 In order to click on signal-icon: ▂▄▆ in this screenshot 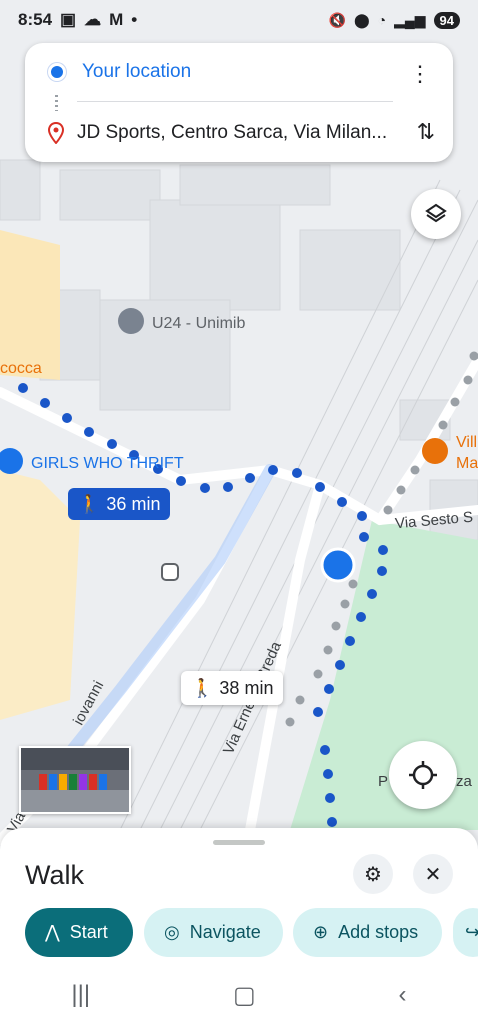, I will do `click(410, 19)`.